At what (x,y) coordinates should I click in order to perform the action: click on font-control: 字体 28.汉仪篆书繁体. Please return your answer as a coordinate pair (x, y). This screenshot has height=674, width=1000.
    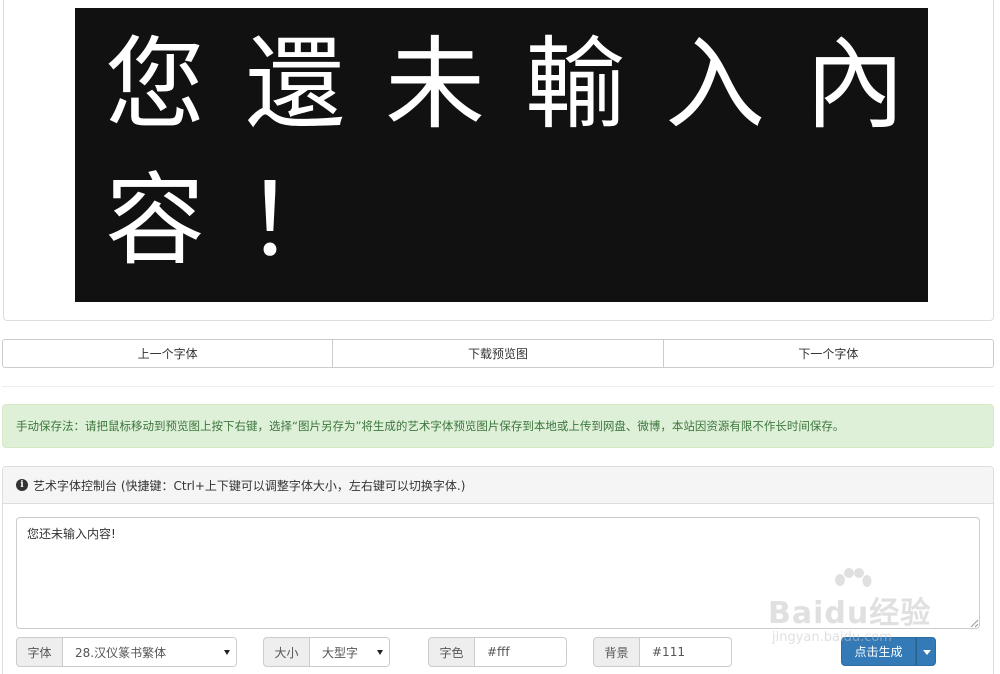
    Looking at the image, I should click on (126, 652).